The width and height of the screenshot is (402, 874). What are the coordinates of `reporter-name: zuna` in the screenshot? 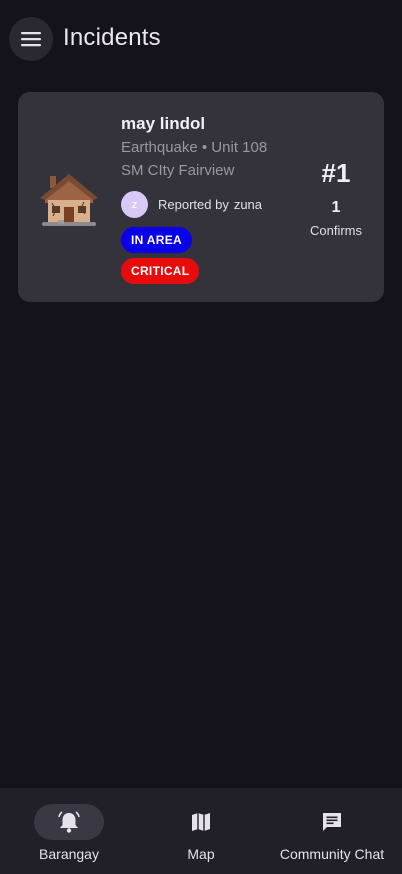 It's located at (248, 204).